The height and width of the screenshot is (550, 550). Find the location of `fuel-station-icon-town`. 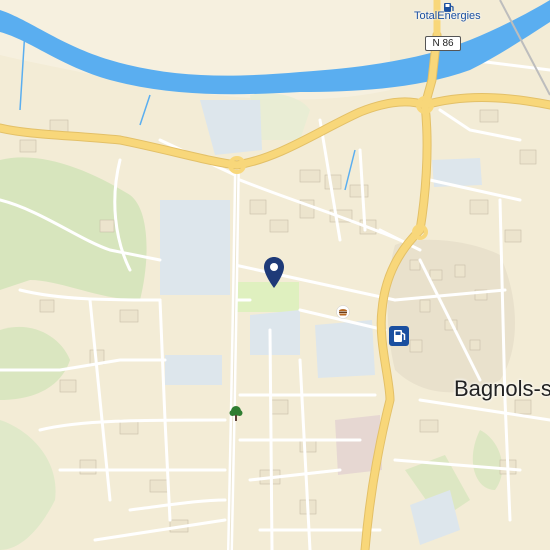

fuel-station-icon-town is located at coordinates (399, 338).